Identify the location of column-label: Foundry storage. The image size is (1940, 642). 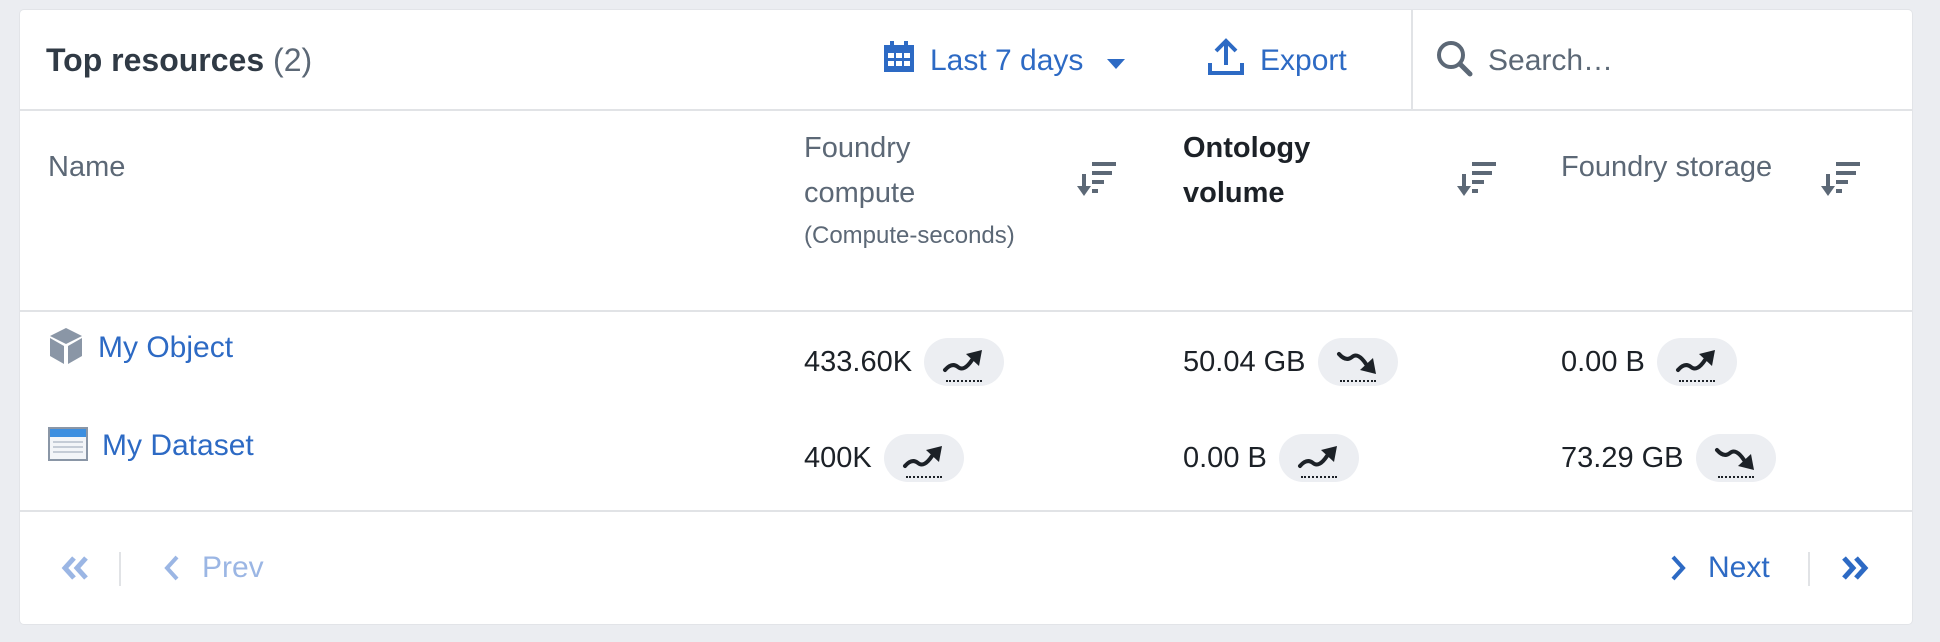
(1667, 167).